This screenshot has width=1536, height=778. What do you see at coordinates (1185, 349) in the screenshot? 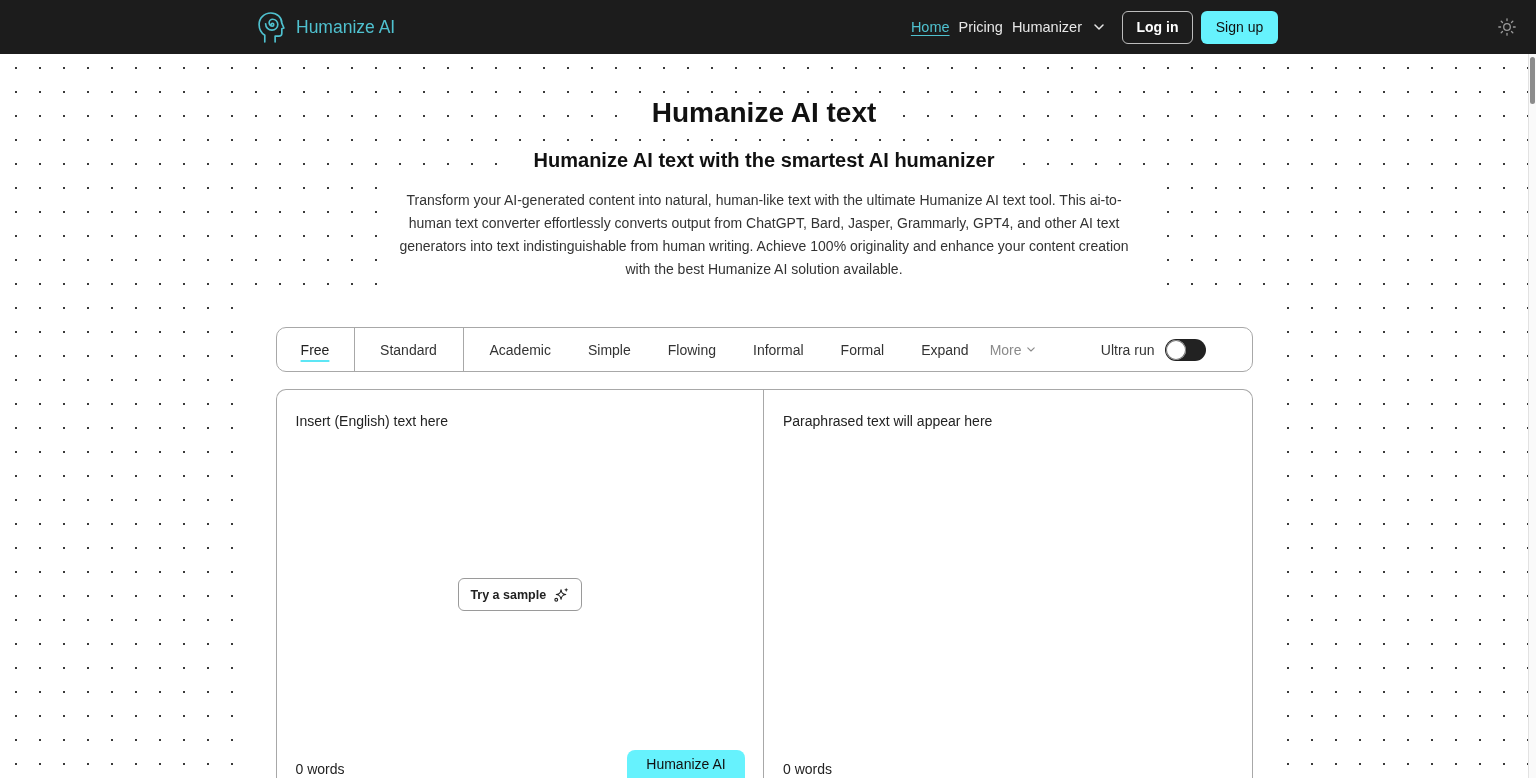
I see `ultra-run-toggle` at bounding box center [1185, 349].